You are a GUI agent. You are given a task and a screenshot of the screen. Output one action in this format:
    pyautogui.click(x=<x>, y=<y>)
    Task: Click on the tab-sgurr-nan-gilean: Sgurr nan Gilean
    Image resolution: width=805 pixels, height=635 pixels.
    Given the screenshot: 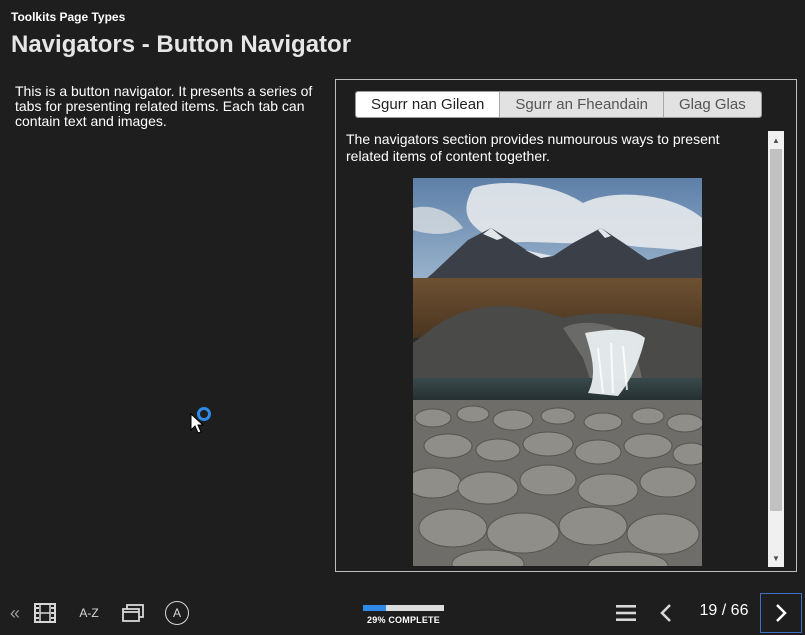 What is the action you would take?
    pyautogui.click(x=428, y=104)
    